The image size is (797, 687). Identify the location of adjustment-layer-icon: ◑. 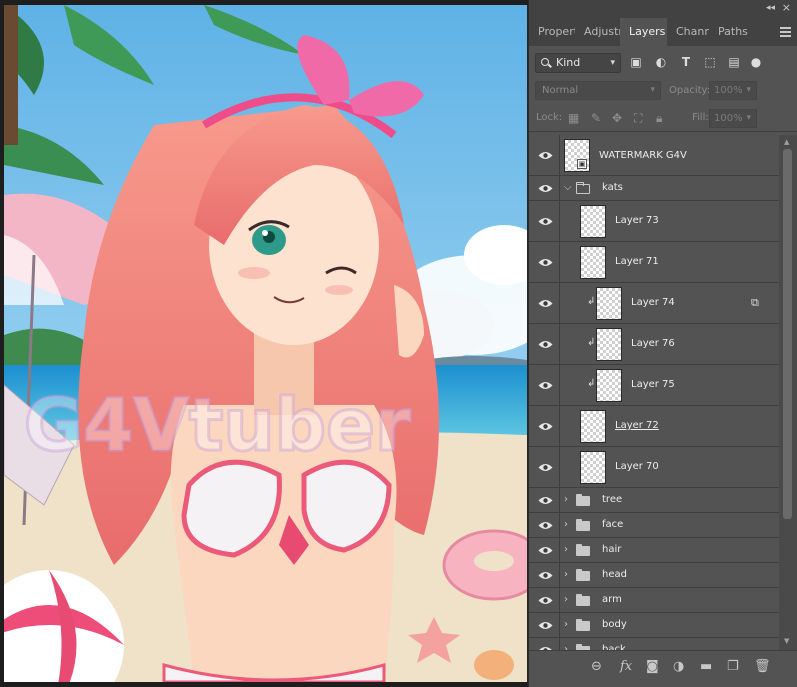
(678, 667).